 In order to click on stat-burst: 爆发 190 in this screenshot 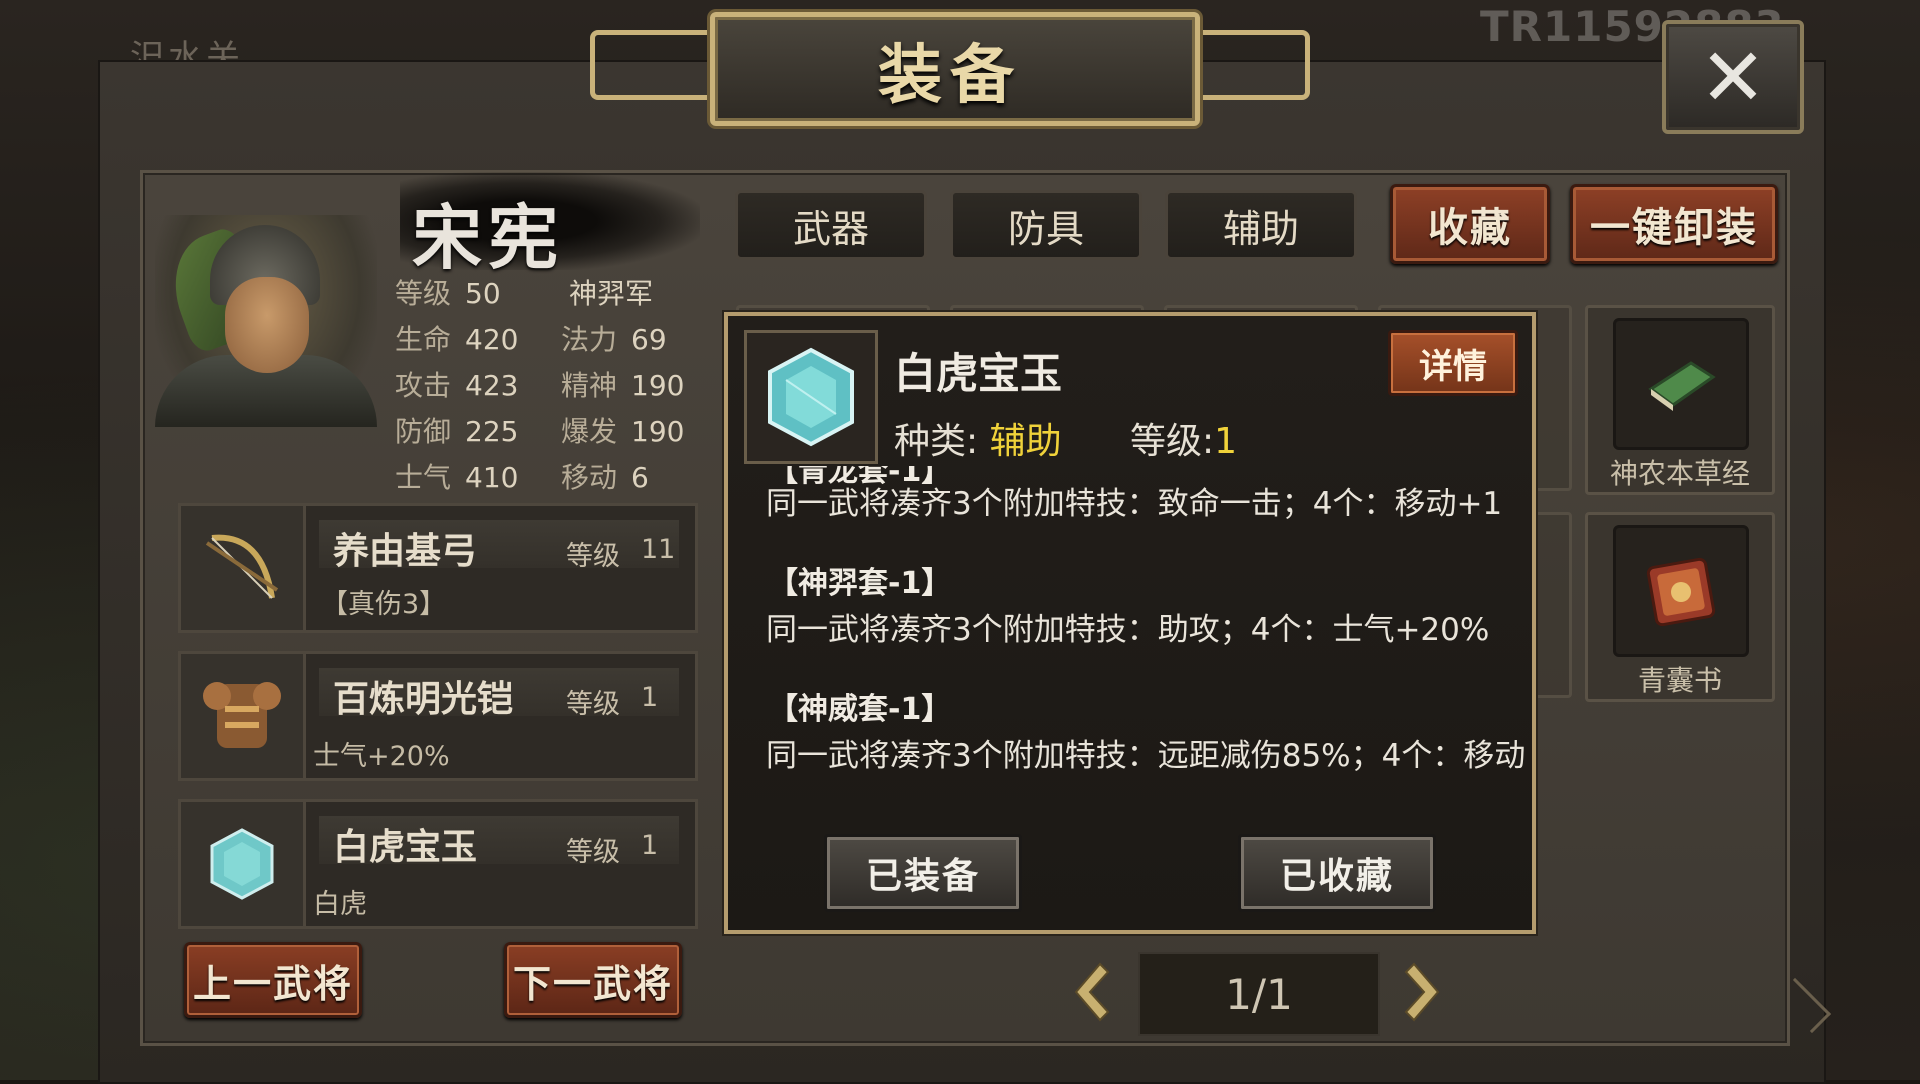, I will do `click(622, 430)`.